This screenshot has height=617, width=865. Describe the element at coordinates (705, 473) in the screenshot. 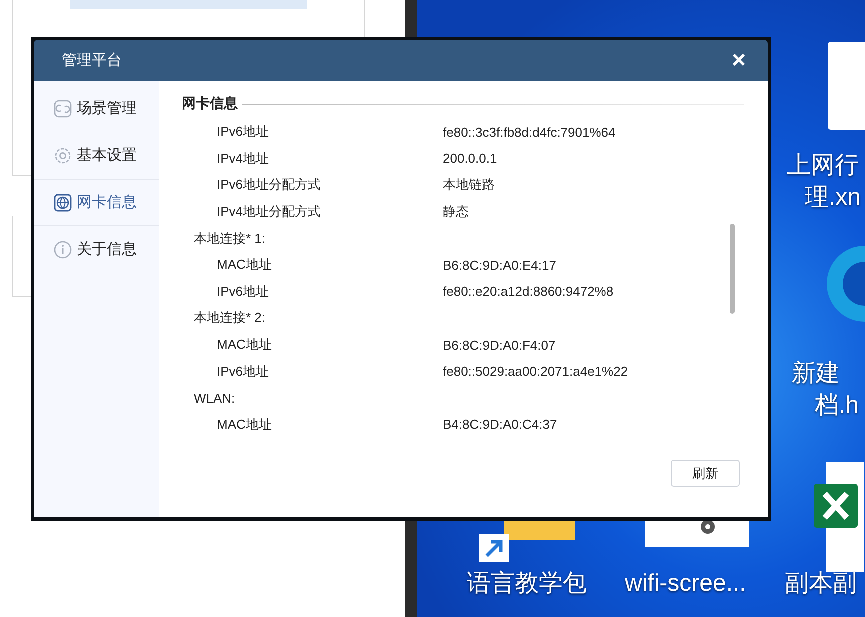

I see `refresh-button: 刷新` at that location.